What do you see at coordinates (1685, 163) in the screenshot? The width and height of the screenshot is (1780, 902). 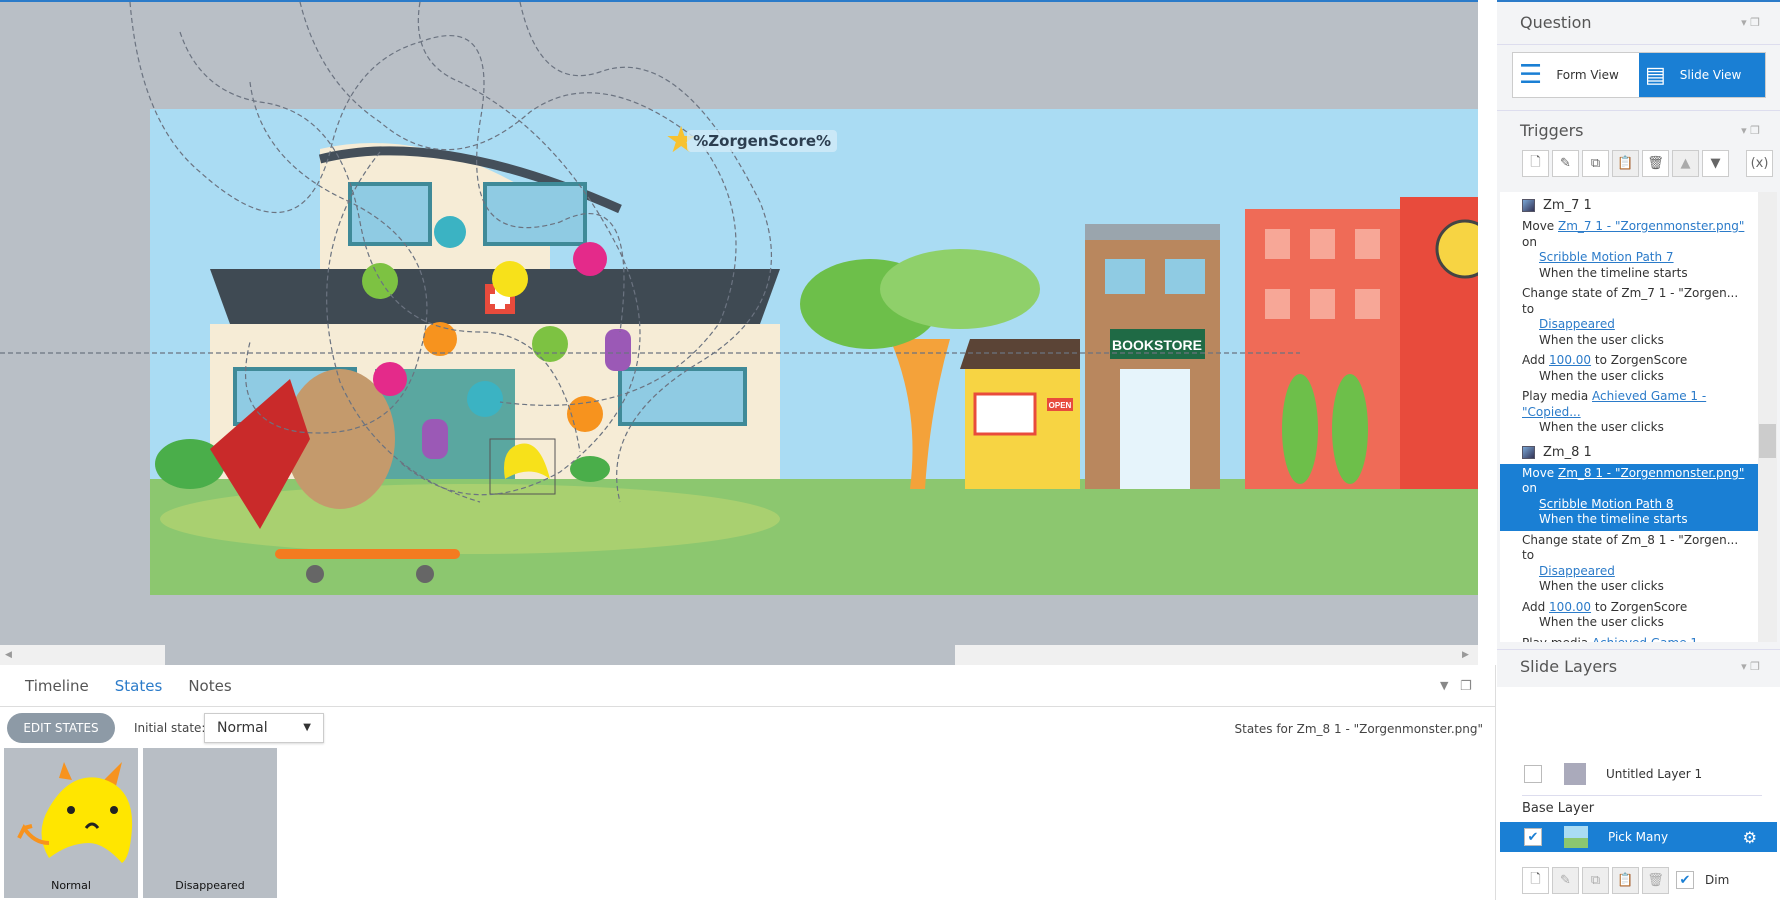 I see `move-up-button: ▲` at bounding box center [1685, 163].